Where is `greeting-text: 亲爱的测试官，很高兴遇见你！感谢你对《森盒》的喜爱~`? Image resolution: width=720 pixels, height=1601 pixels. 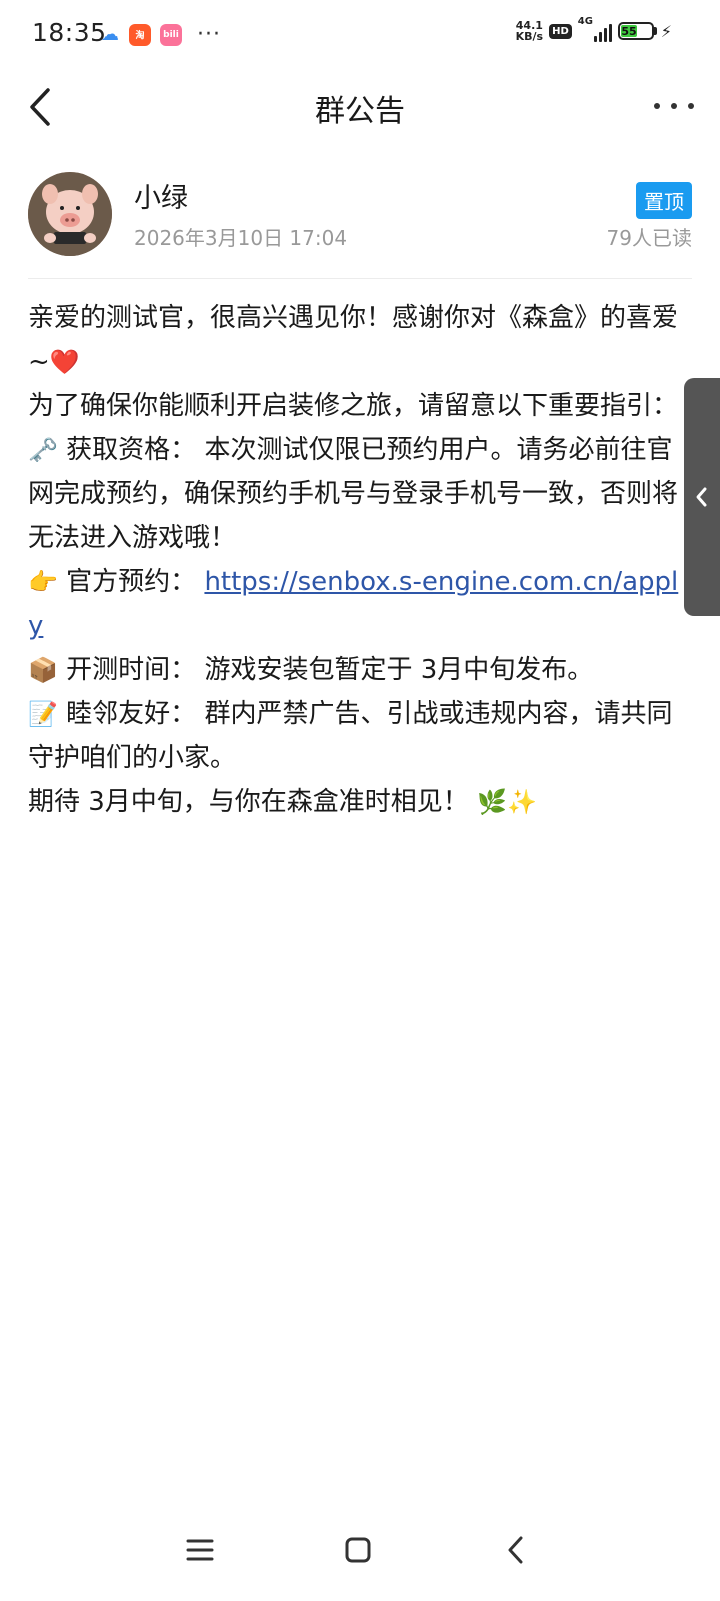
greeting-text: 亲爱的测试官，很高兴遇见你！感谢你对《森盒》的喜爱~ is located at coordinates (353, 340).